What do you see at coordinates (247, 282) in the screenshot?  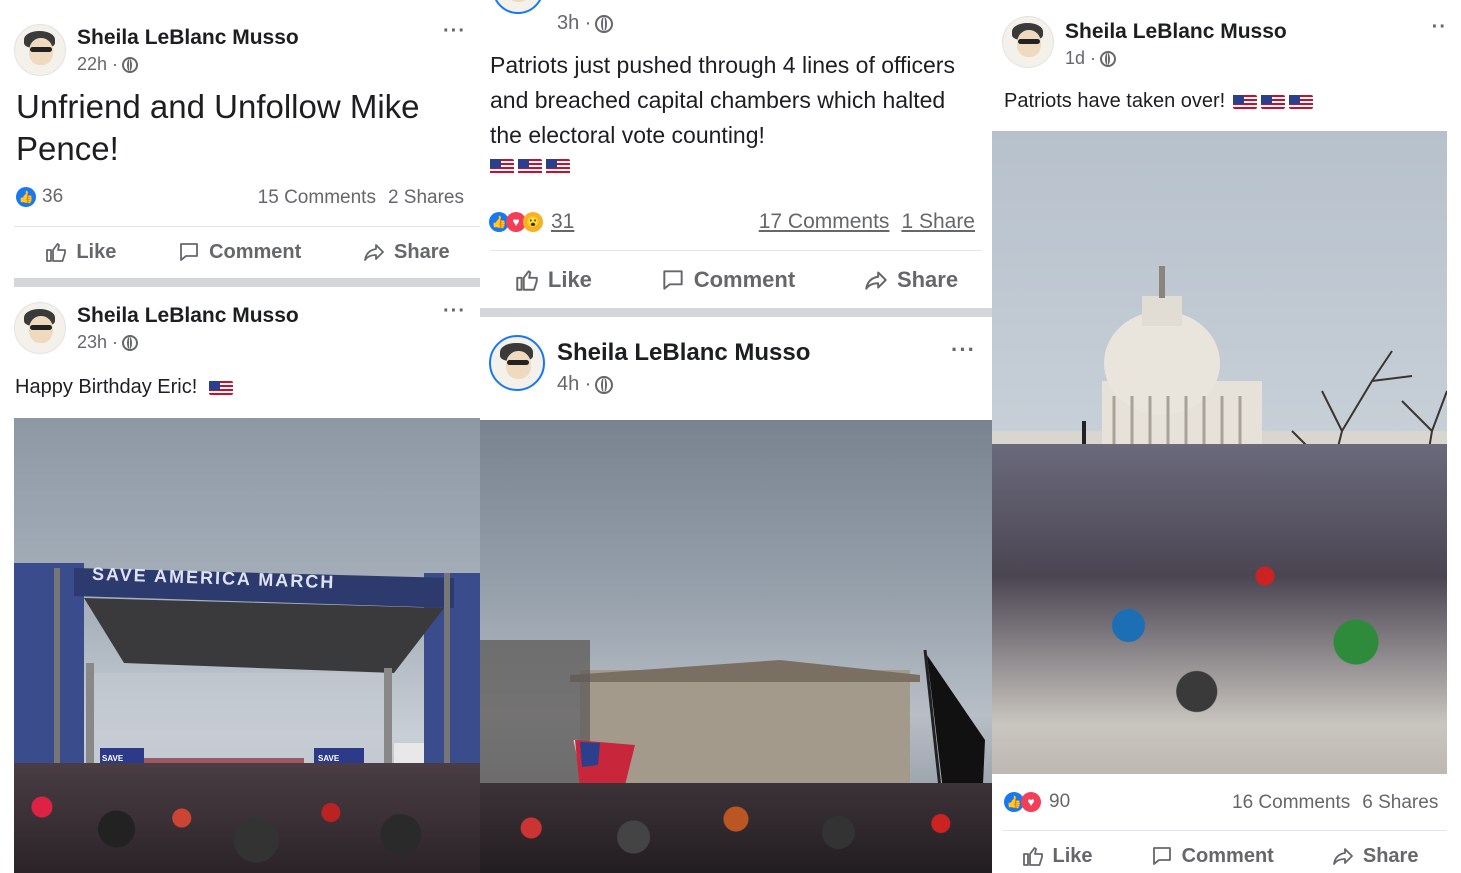 I see `feed-separator` at bounding box center [247, 282].